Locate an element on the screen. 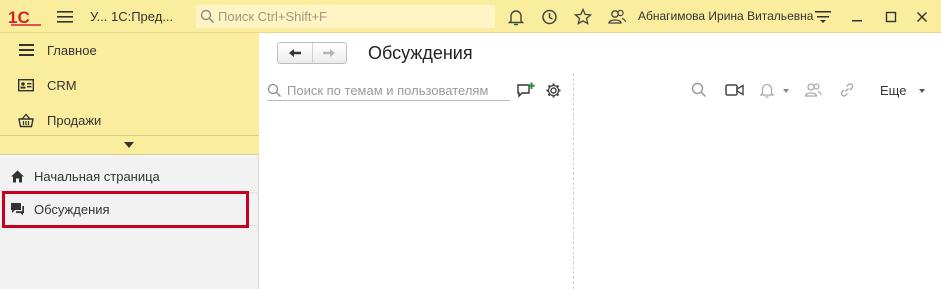 The image size is (941, 289). video-call-button is located at coordinates (734, 90).